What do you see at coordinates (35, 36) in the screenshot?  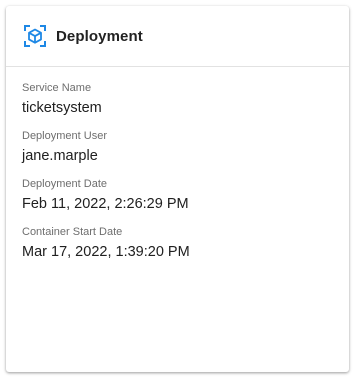 I see `deployment-cube-icon` at bounding box center [35, 36].